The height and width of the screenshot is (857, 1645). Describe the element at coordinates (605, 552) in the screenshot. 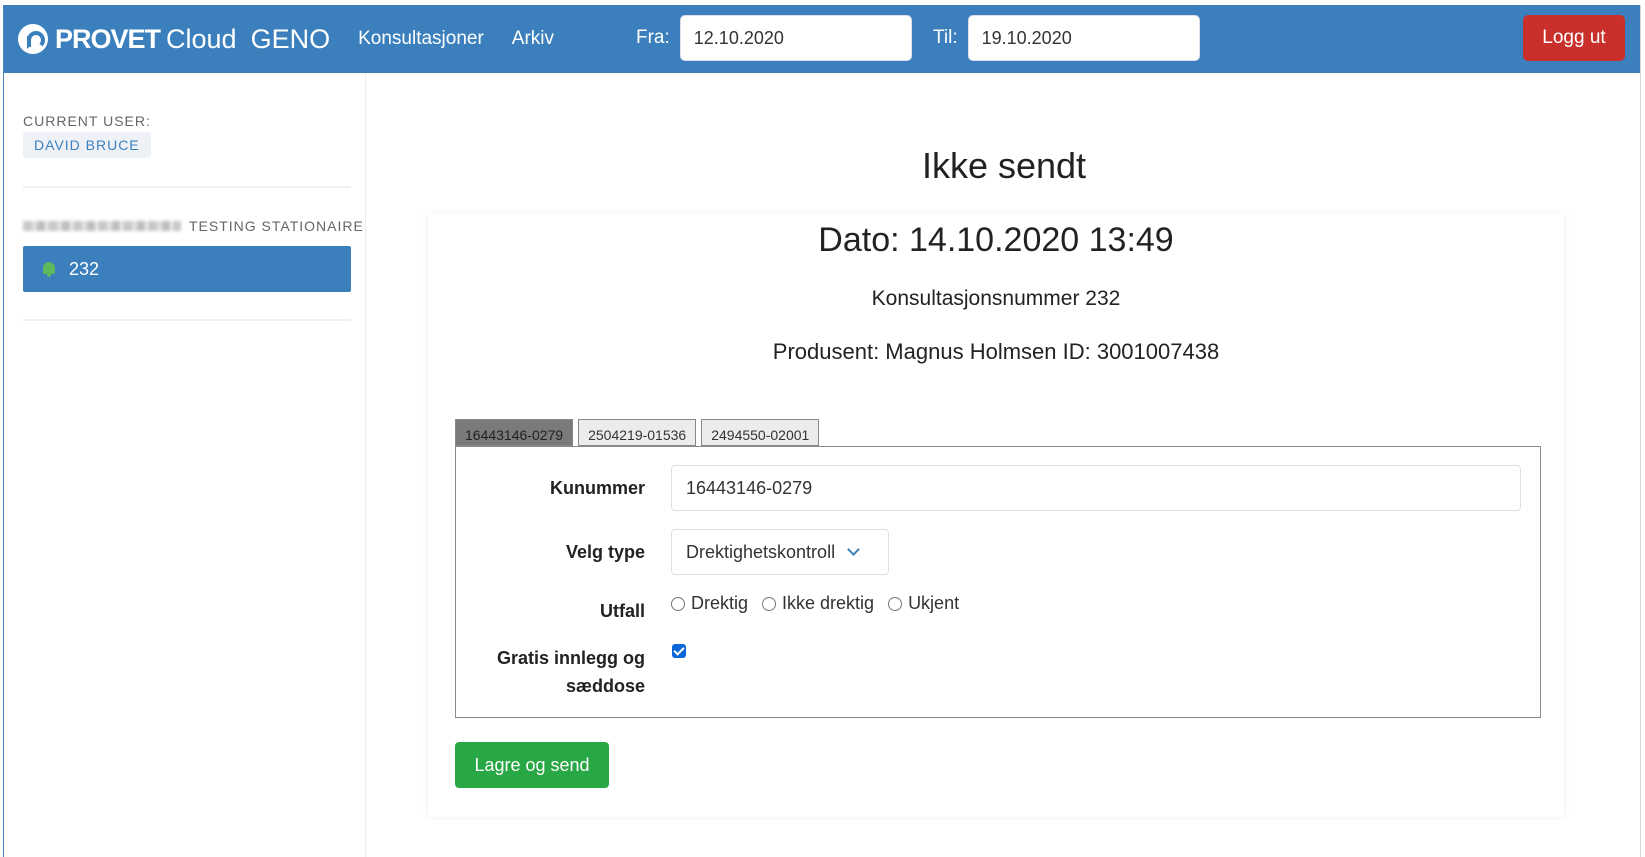

I see `type-label: Velg type` at that location.